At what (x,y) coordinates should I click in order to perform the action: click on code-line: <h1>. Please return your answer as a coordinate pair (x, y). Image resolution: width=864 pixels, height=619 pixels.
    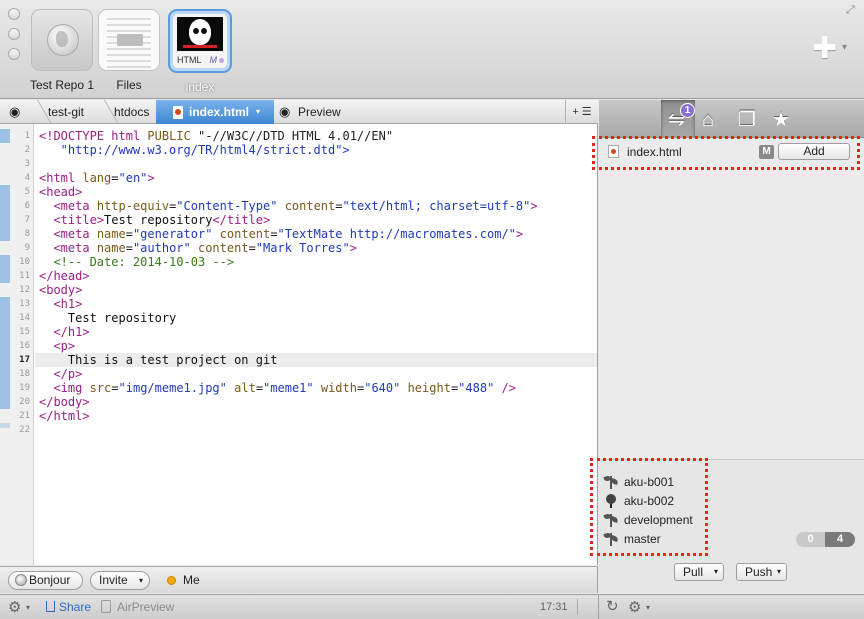
    Looking at the image, I should click on (316, 304).